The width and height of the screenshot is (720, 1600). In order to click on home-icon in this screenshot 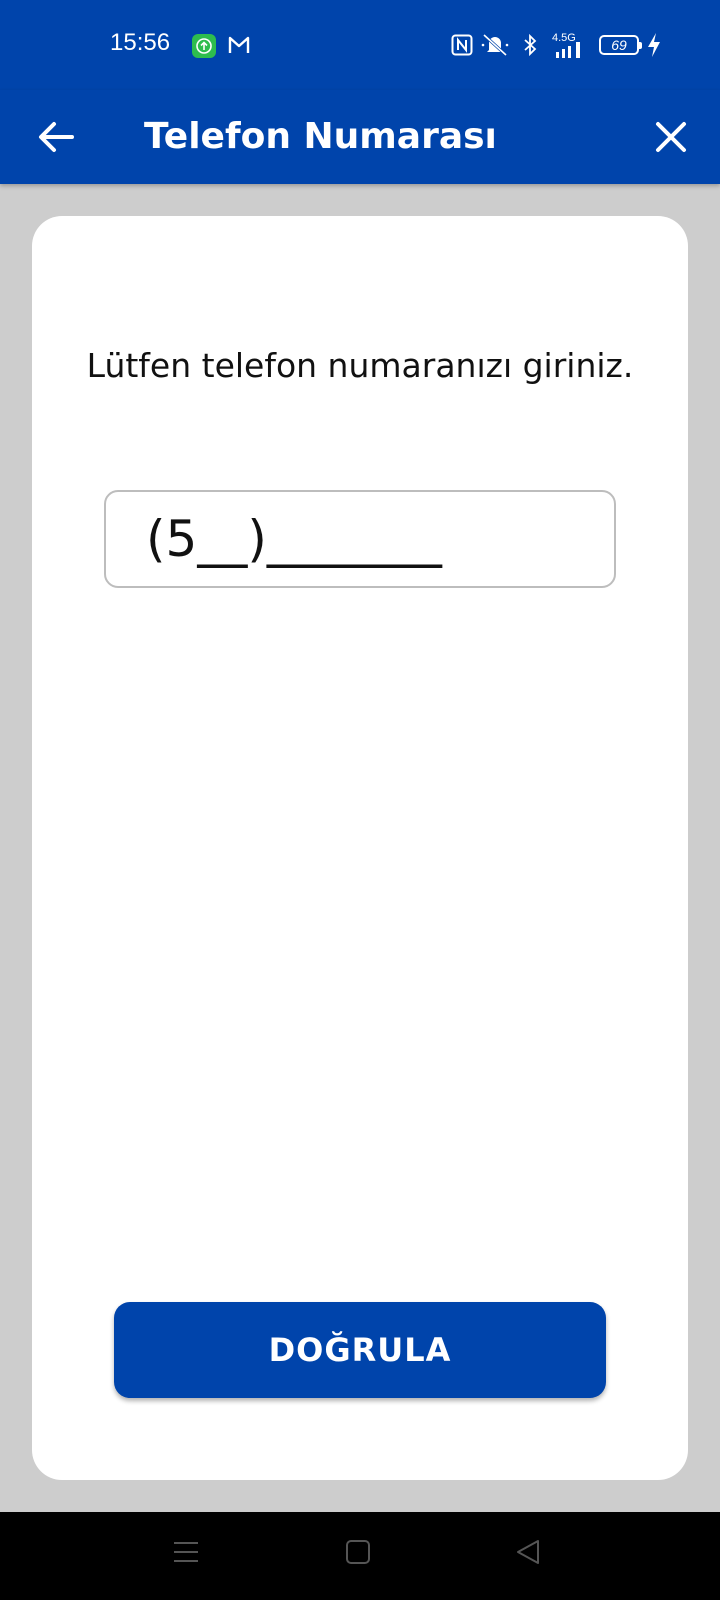, I will do `click(358, 1554)`.